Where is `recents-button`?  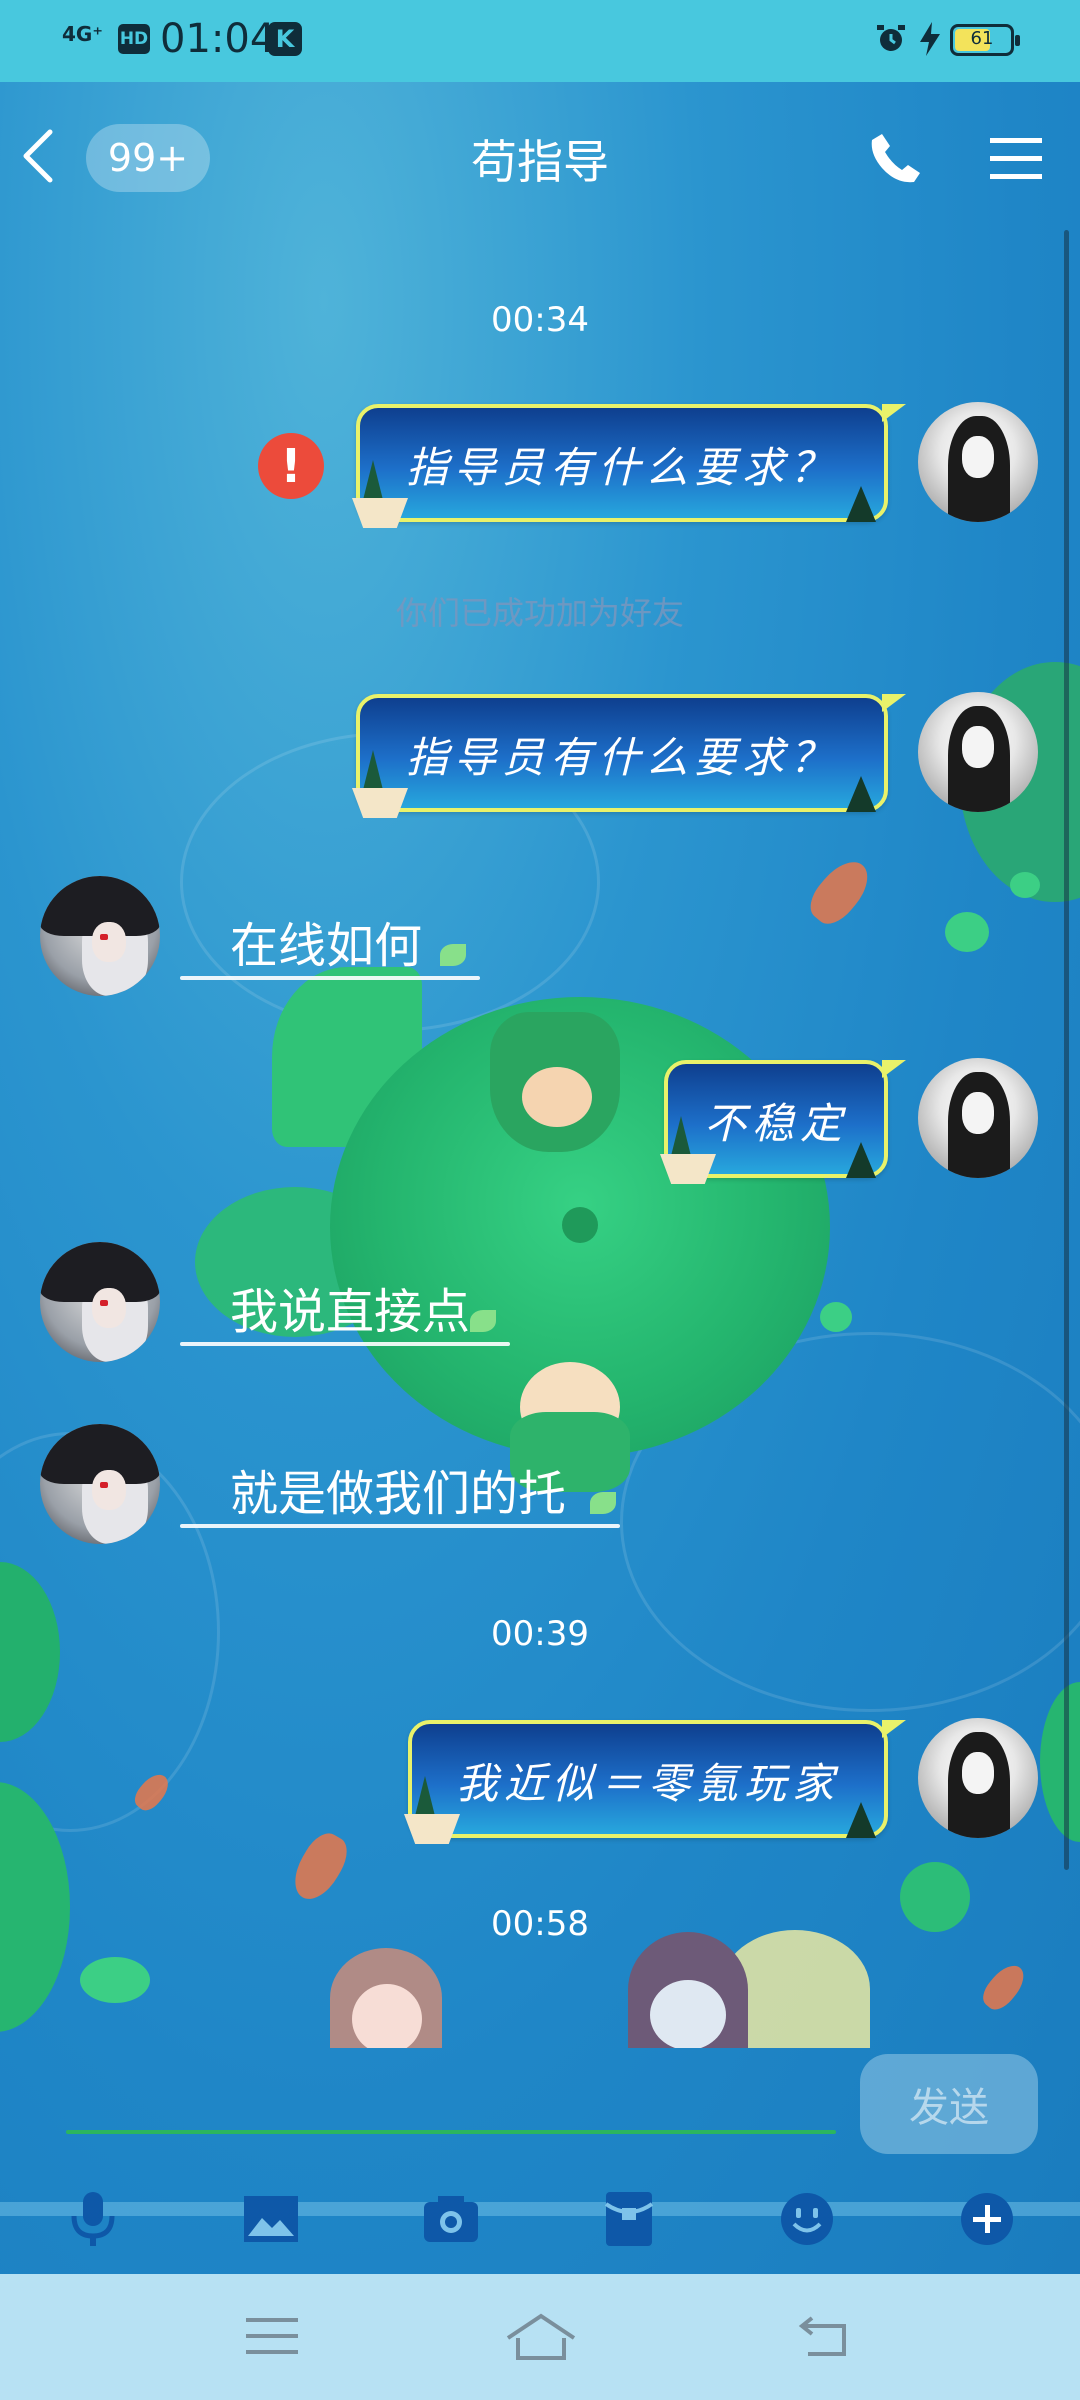 recents-button is located at coordinates (272, 2337).